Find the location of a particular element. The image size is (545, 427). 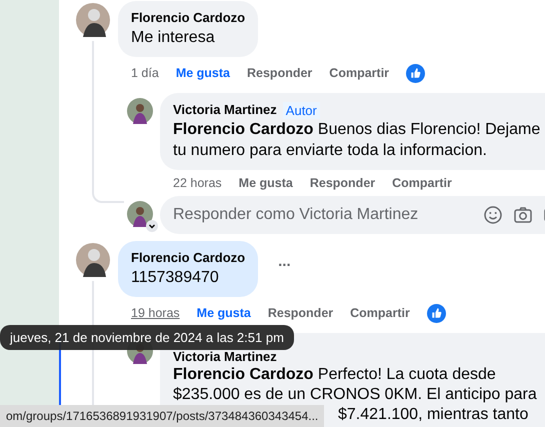

author-badge: Autor is located at coordinates (301, 110).